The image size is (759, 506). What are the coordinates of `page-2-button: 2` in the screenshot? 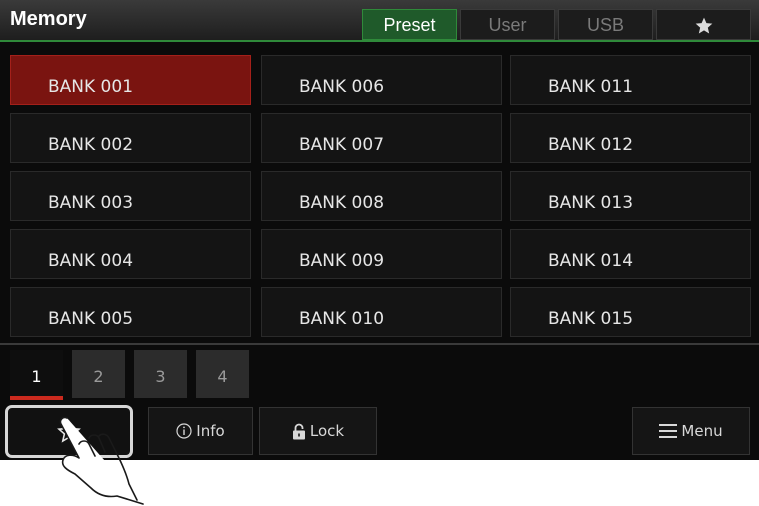 It's located at (98, 374).